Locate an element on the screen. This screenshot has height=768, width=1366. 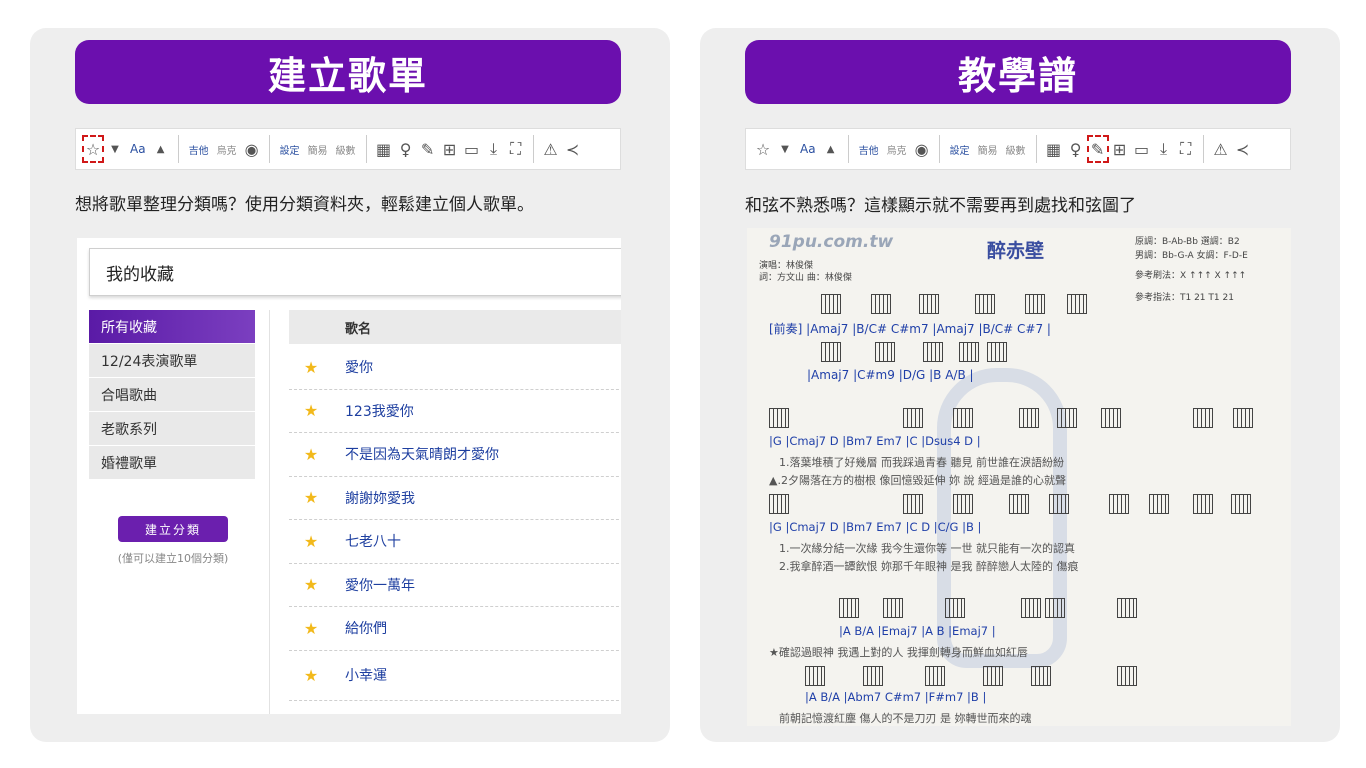
song-row: ★ 小幸運 is located at coordinates (455, 676).